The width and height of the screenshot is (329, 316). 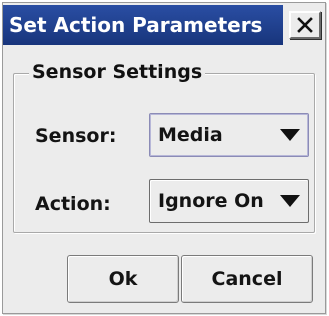 I want to click on action-dropdown: Ignore On, so click(x=229, y=201).